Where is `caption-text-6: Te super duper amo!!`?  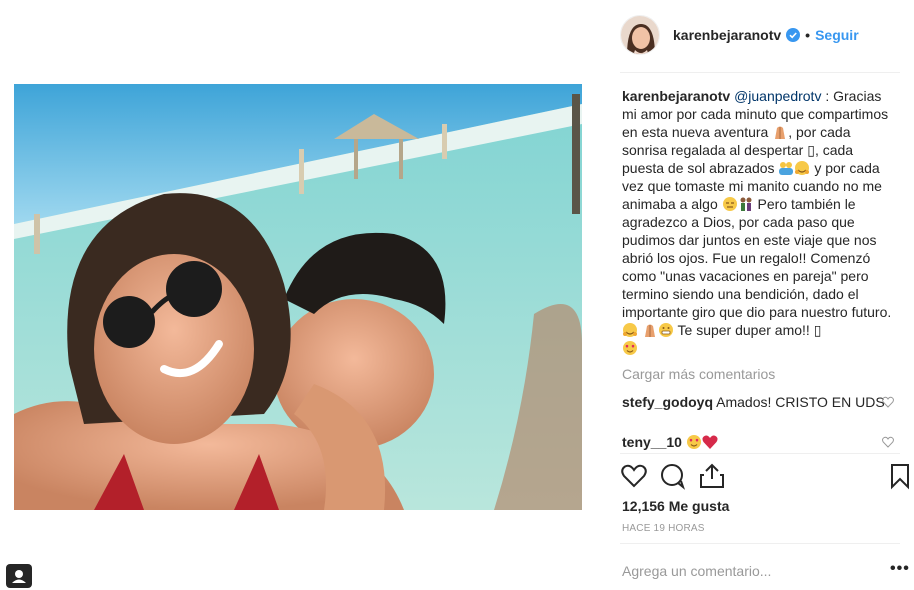 caption-text-6: Te super duper amo!! is located at coordinates (743, 330).